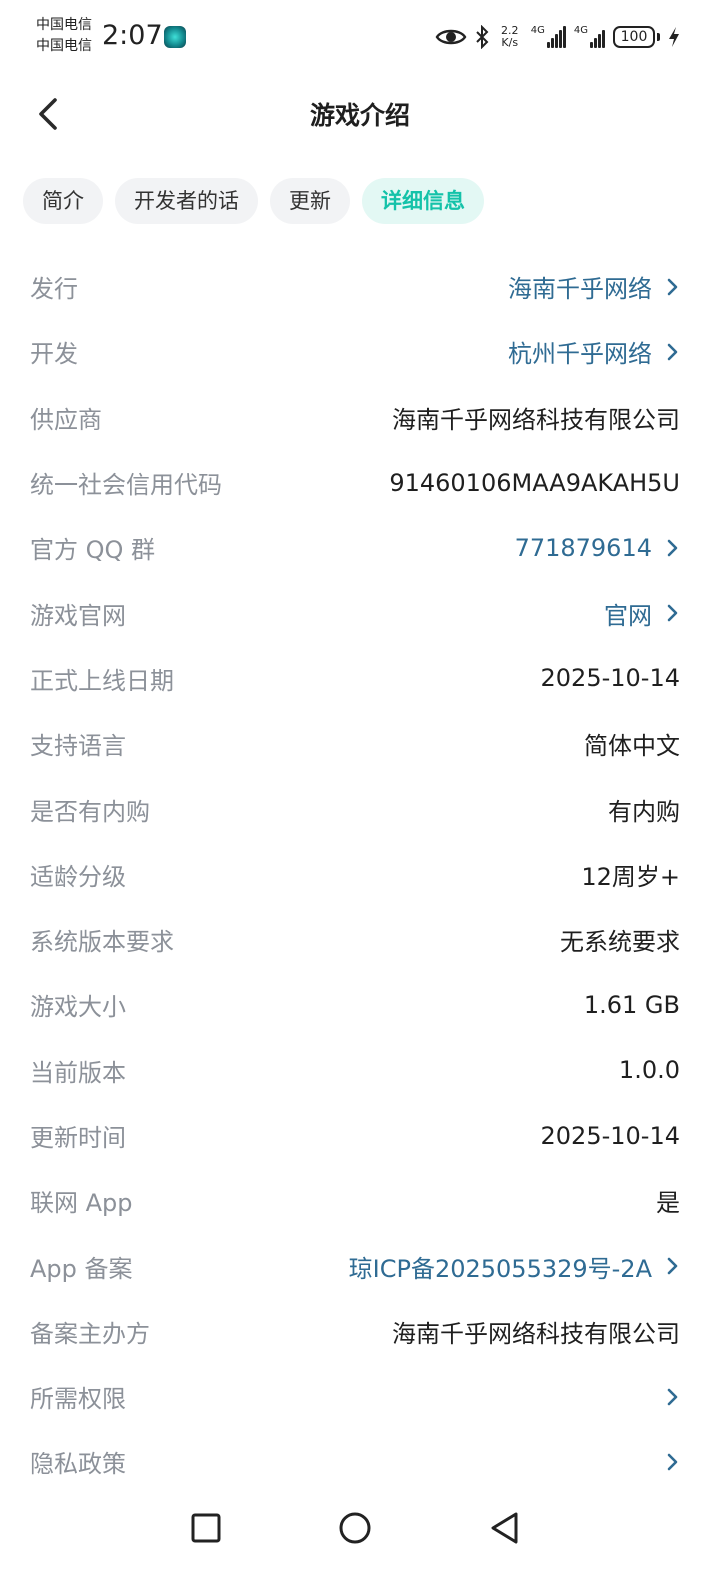  I want to click on info-row-filing-organizer: 备案主办方 海南千乎网络科技有限公司, so click(355, 1331).